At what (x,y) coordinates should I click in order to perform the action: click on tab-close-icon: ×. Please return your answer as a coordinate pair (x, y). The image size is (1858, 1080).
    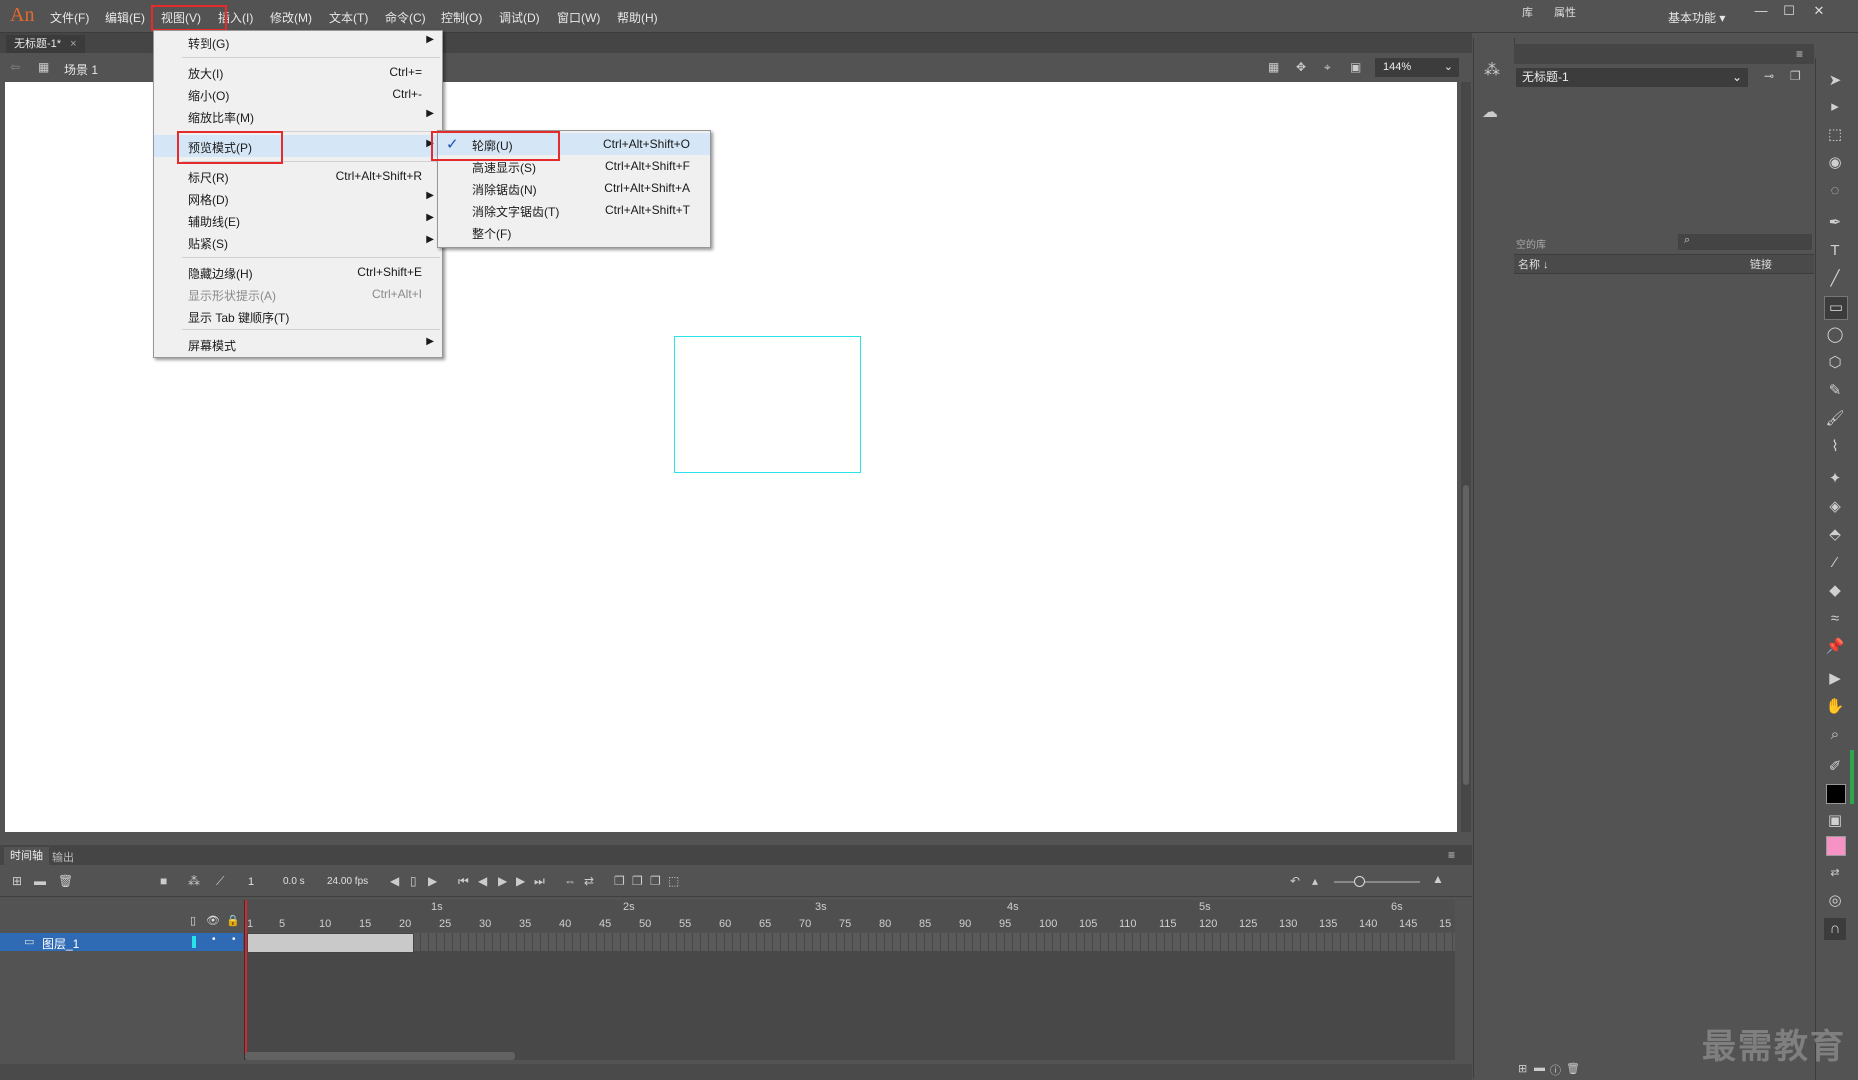
    Looking at the image, I should click on (73, 44).